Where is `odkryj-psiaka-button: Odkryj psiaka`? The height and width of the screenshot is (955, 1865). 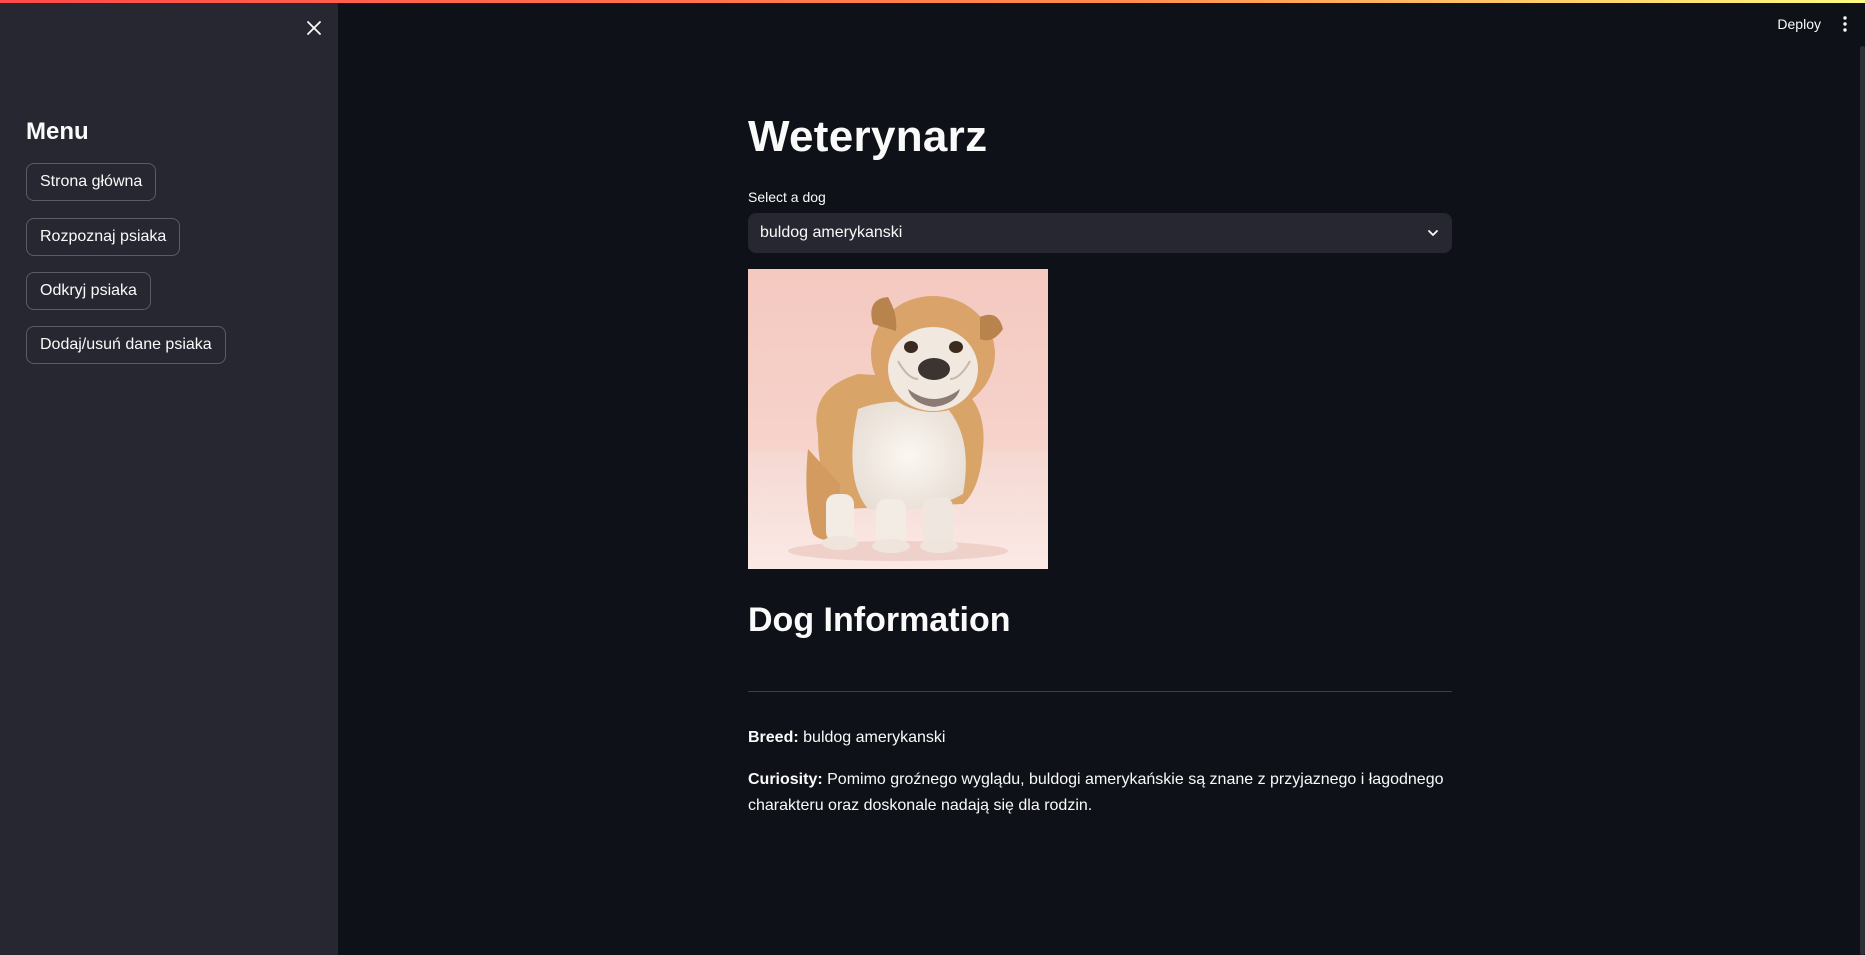 odkryj-psiaka-button: Odkryj psiaka is located at coordinates (88, 291).